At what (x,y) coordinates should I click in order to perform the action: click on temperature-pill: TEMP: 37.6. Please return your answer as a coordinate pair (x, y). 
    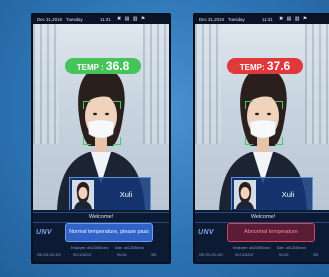
    Looking at the image, I should click on (265, 66).